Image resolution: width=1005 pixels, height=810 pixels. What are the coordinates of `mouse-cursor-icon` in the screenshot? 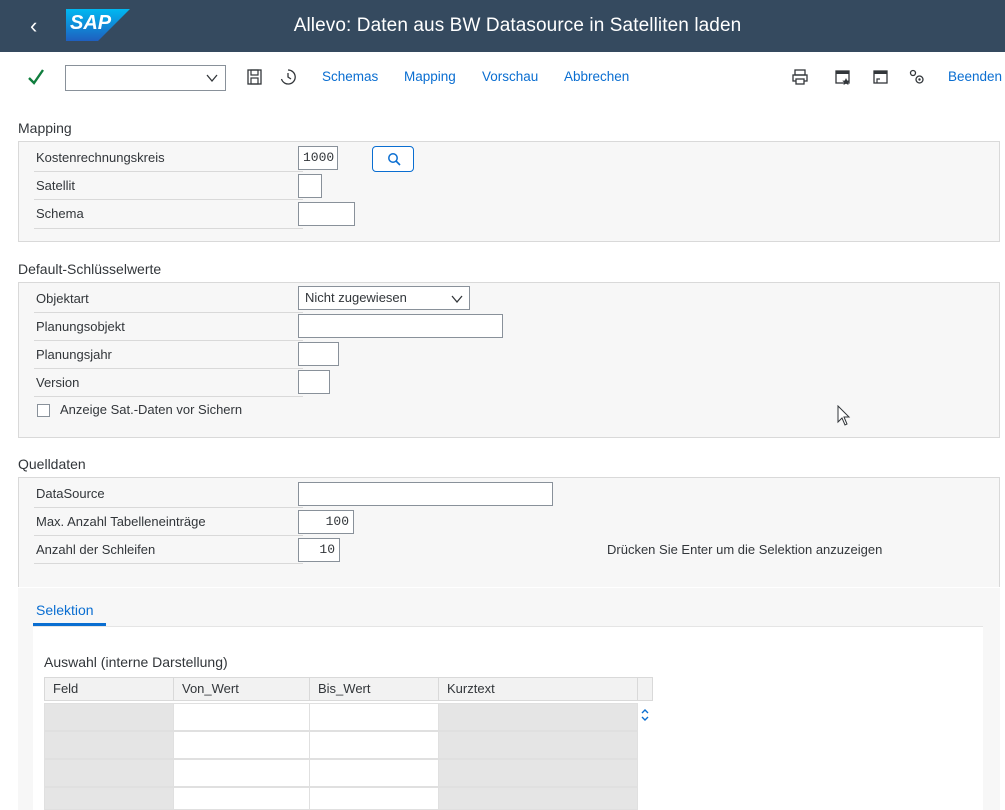 It's located at (844, 415).